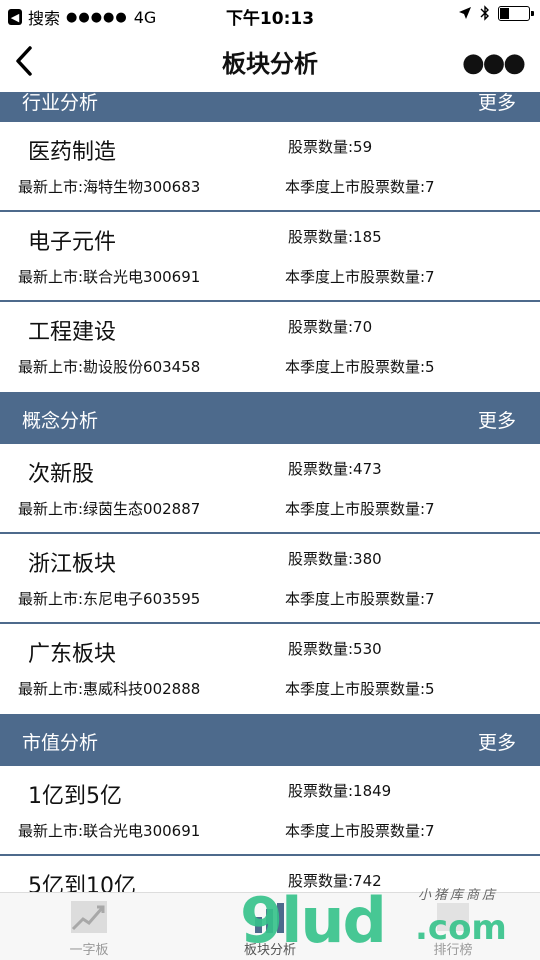 Image resolution: width=540 pixels, height=960 pixels. I want to click on sector-name: 浙江板块, so click(72, 564).